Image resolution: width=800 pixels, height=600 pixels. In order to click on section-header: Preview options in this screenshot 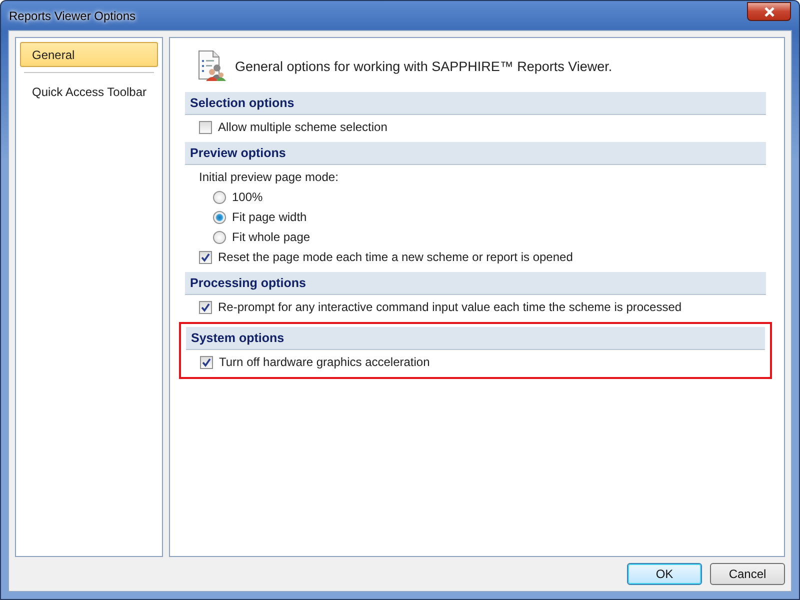, I will do `click(475, 153)`.